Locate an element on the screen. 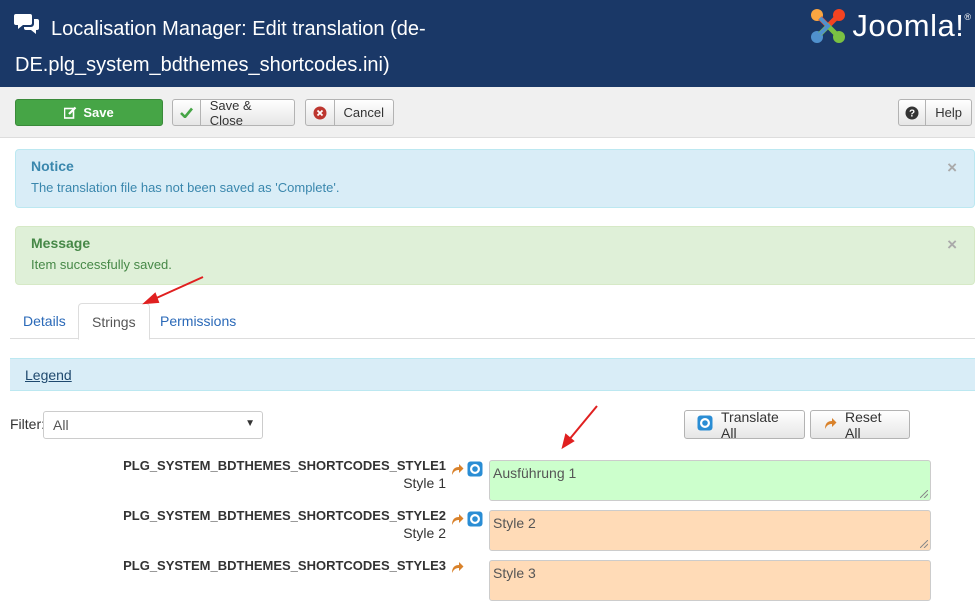 The height and width of the screenshot is (601, 975). string-key: PLG_SYSTEM_BDTHEMES_SHORTCODES_STYLE2 is located at coordinates (284, 515).